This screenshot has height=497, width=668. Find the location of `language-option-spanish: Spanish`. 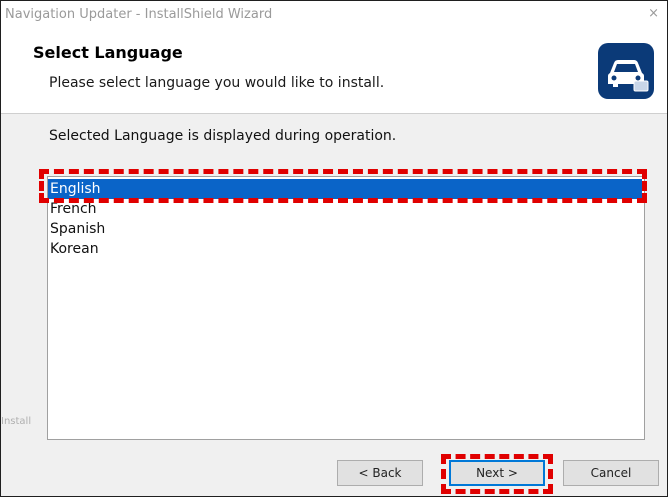

language-option-spanish: Spanish is located at coordinates (345, 229).